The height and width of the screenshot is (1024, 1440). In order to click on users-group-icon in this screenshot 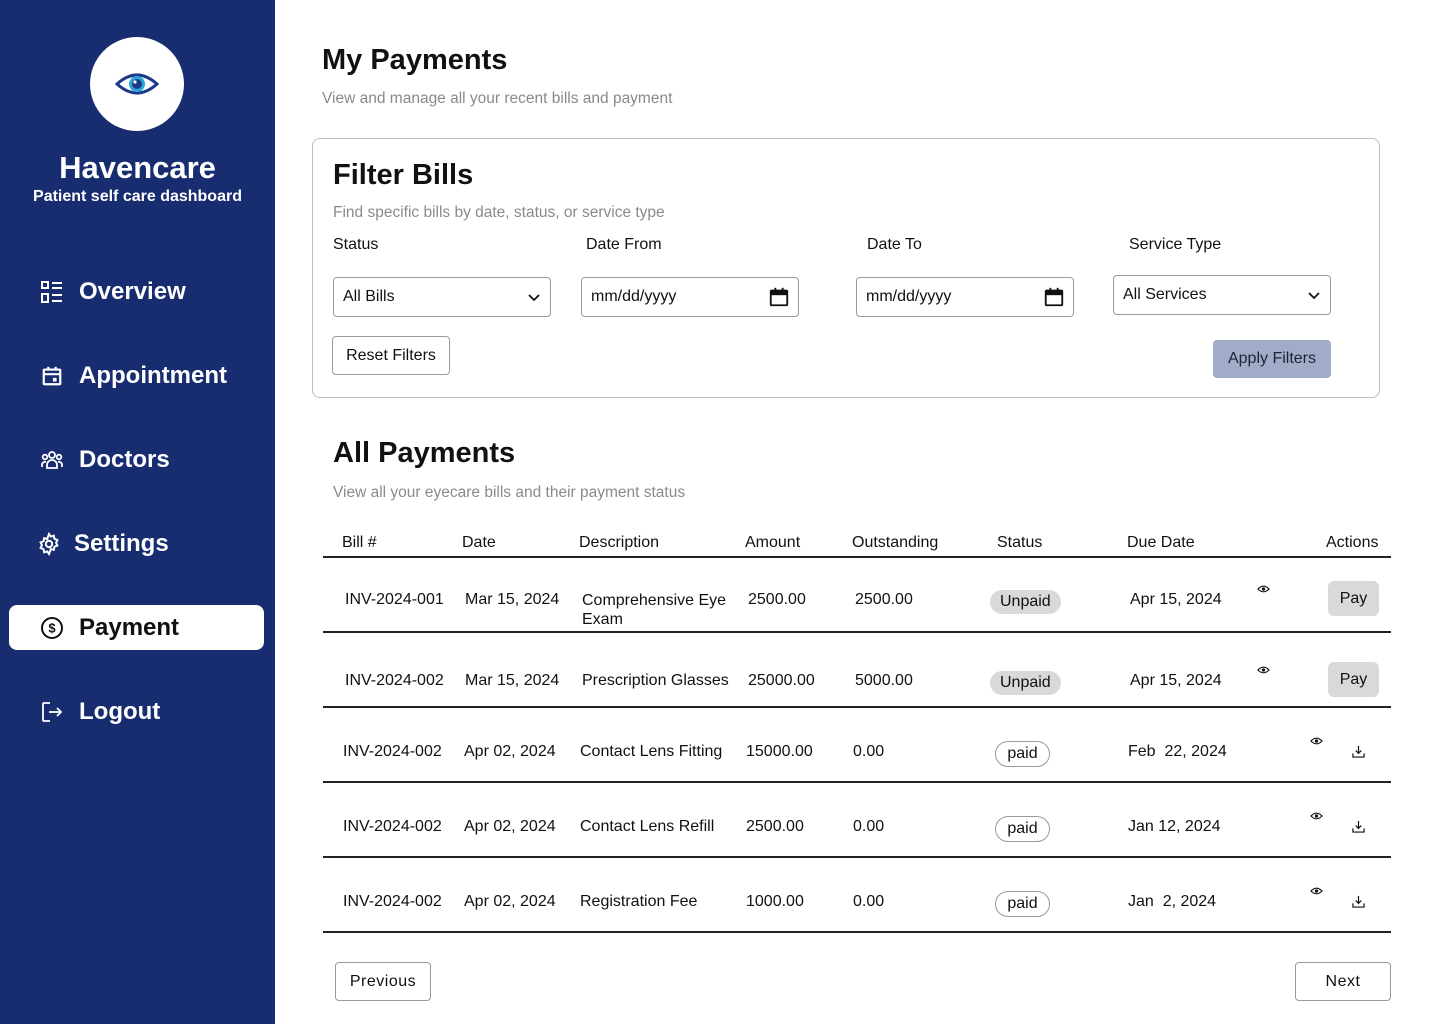, I will do `click(52, 460)`.